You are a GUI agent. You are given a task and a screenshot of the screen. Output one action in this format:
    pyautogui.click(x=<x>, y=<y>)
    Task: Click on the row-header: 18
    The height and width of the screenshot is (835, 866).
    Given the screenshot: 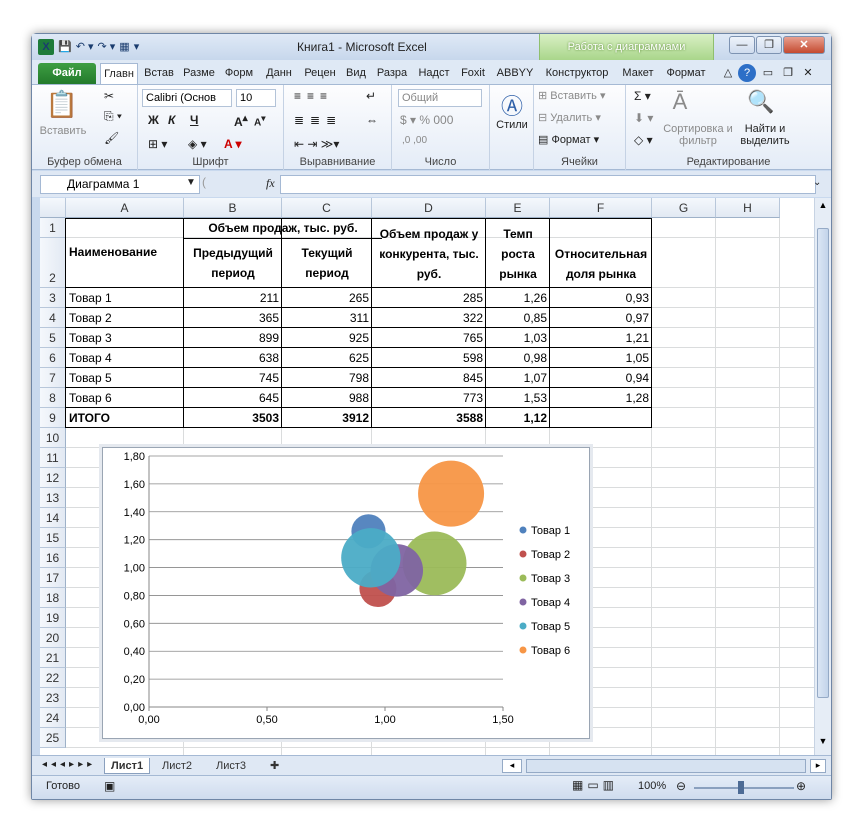 What is the action you would take?
    pyautogui.click(x=53, y=598)
    